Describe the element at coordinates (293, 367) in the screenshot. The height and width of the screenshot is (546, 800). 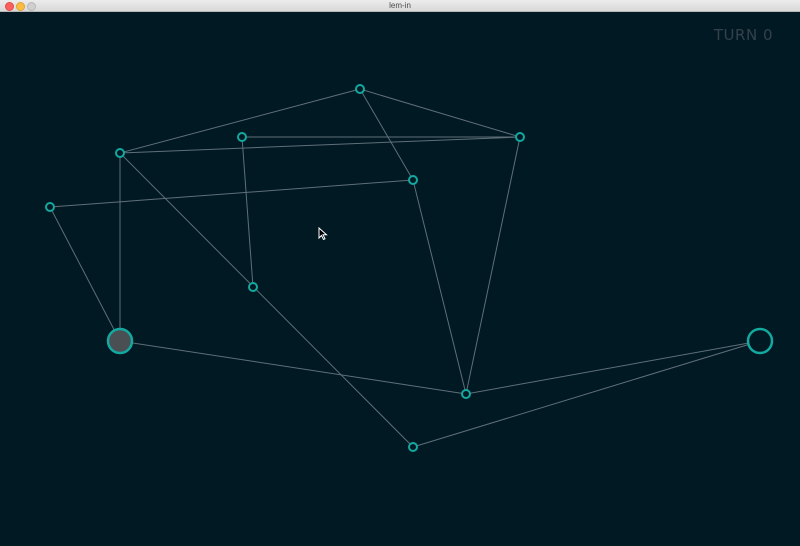
I see `tunnel-link-start-r8` at that location.